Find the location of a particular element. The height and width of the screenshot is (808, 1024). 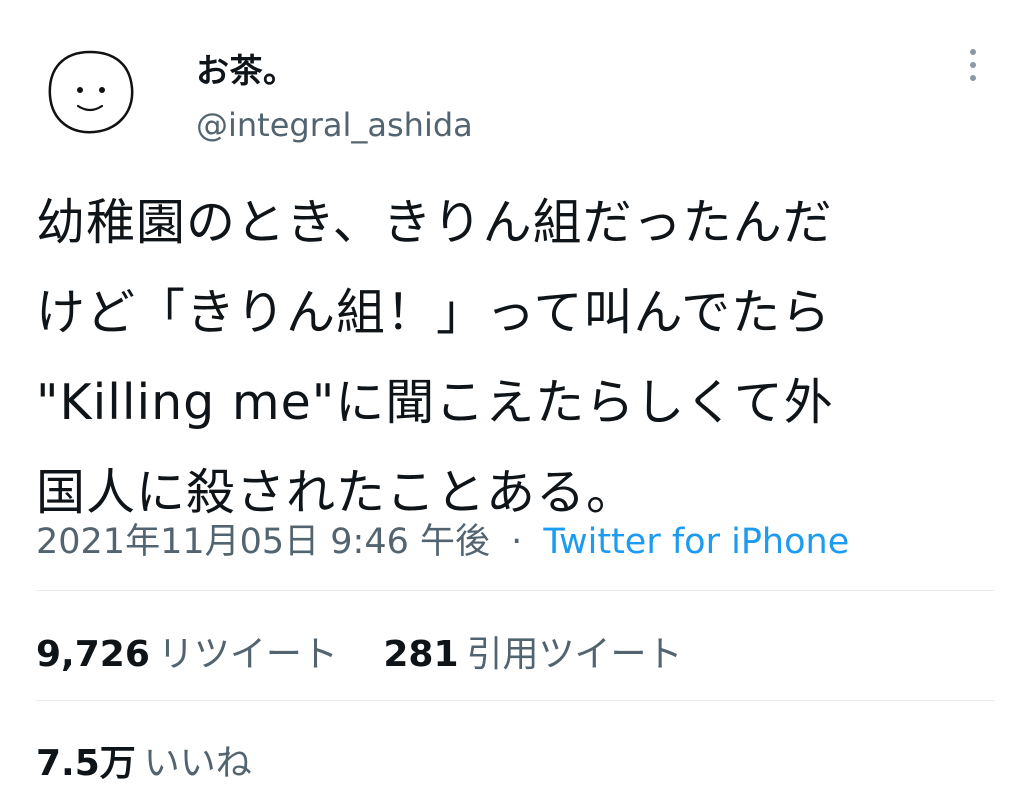

tweet-text-line: "Killing me"に聞こえたらしくて外 is located at coordinates (435, 402).